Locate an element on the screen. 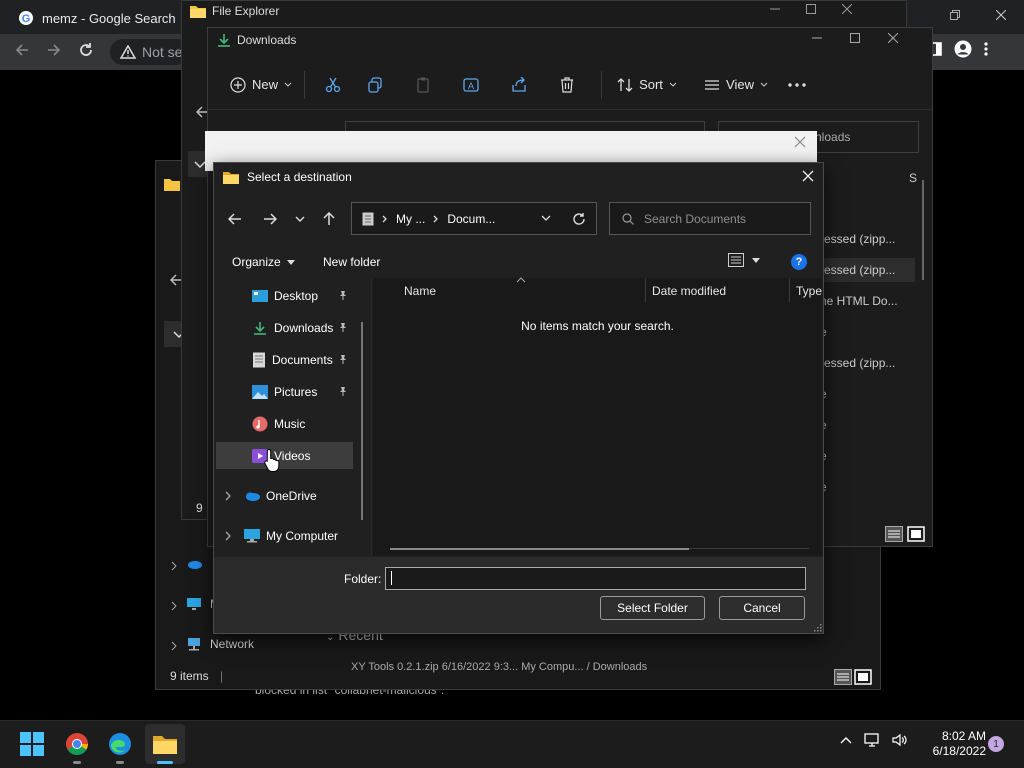 This screenshot has width=1024, height=768. column-header-date-modified: Date modified is located at coordinates (689, 291).